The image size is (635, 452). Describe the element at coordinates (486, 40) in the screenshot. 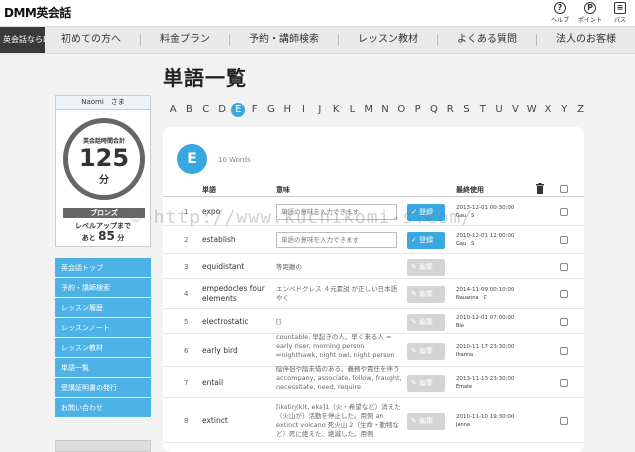

I see `nav-item-faq: よくある質問` at that location.